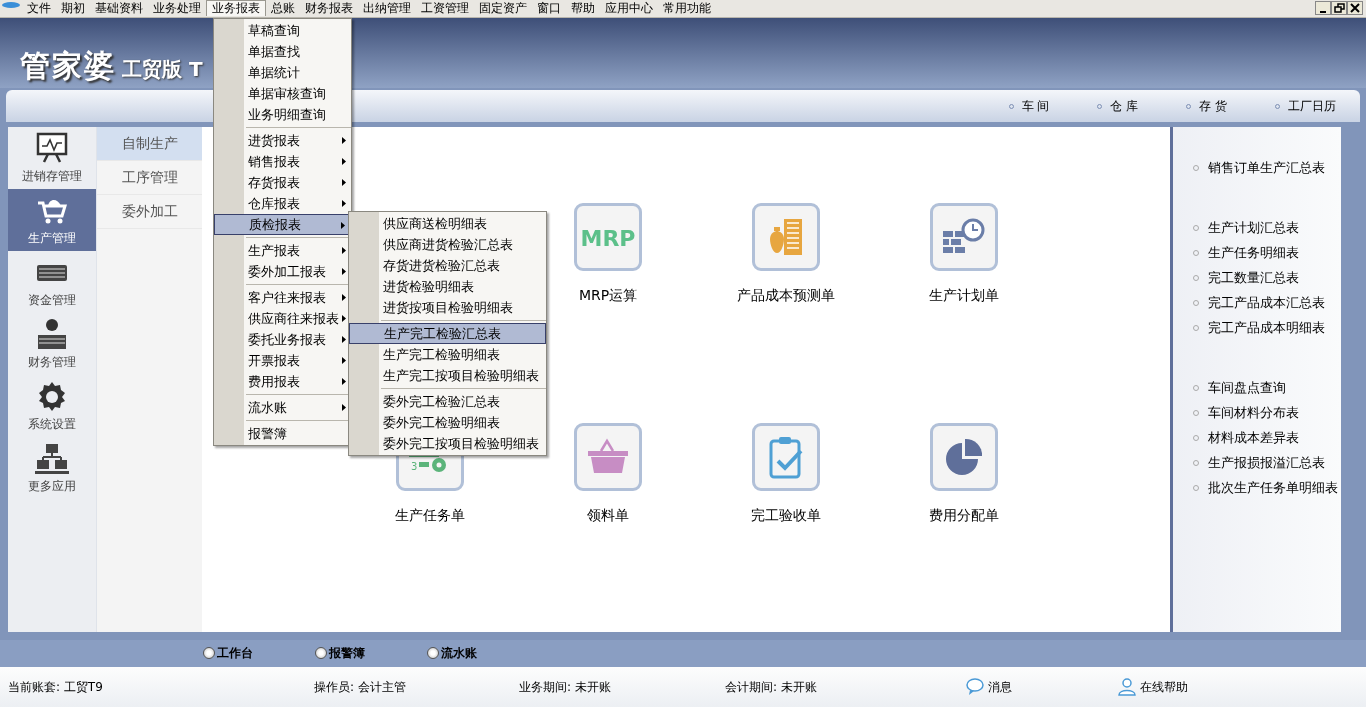  Describe the element at coordinates (68, 66) in the screenshot. I see `logo-text: 管家婆` at that location.